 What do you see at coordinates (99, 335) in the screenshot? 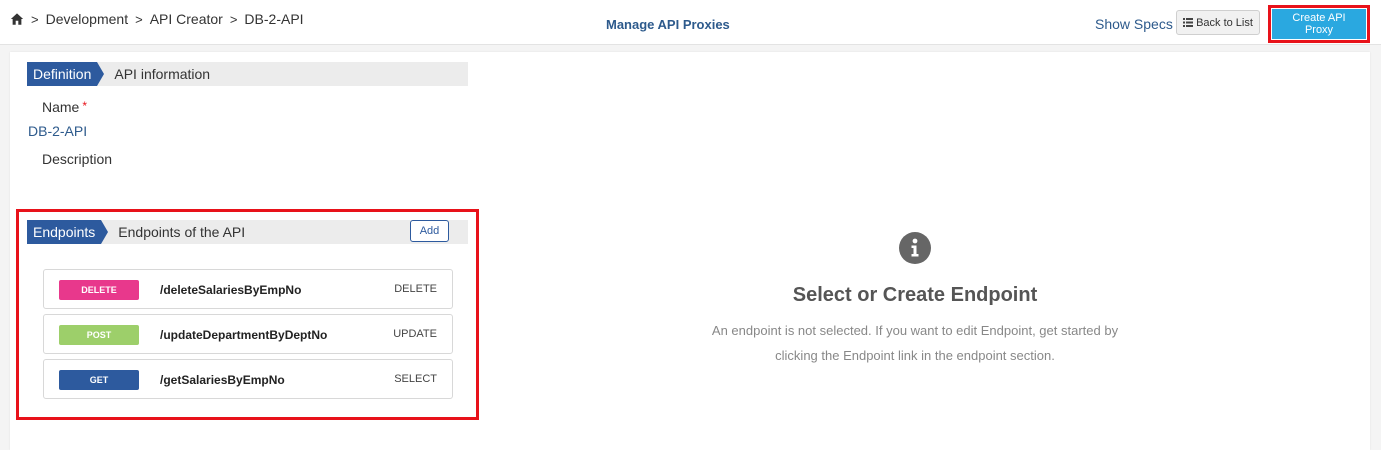
I see `method-badge-post: POST` at bounding box center [99, 335].